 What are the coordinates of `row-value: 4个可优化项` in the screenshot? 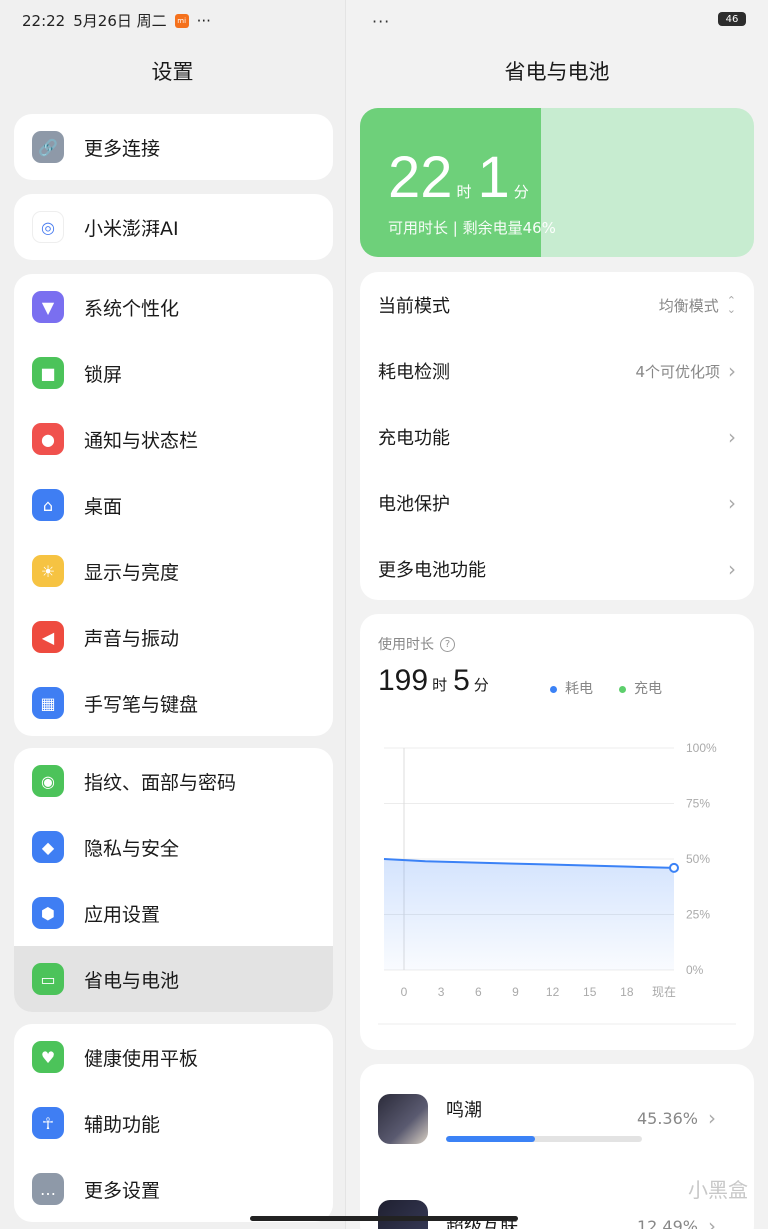 It's located at (677, 371).